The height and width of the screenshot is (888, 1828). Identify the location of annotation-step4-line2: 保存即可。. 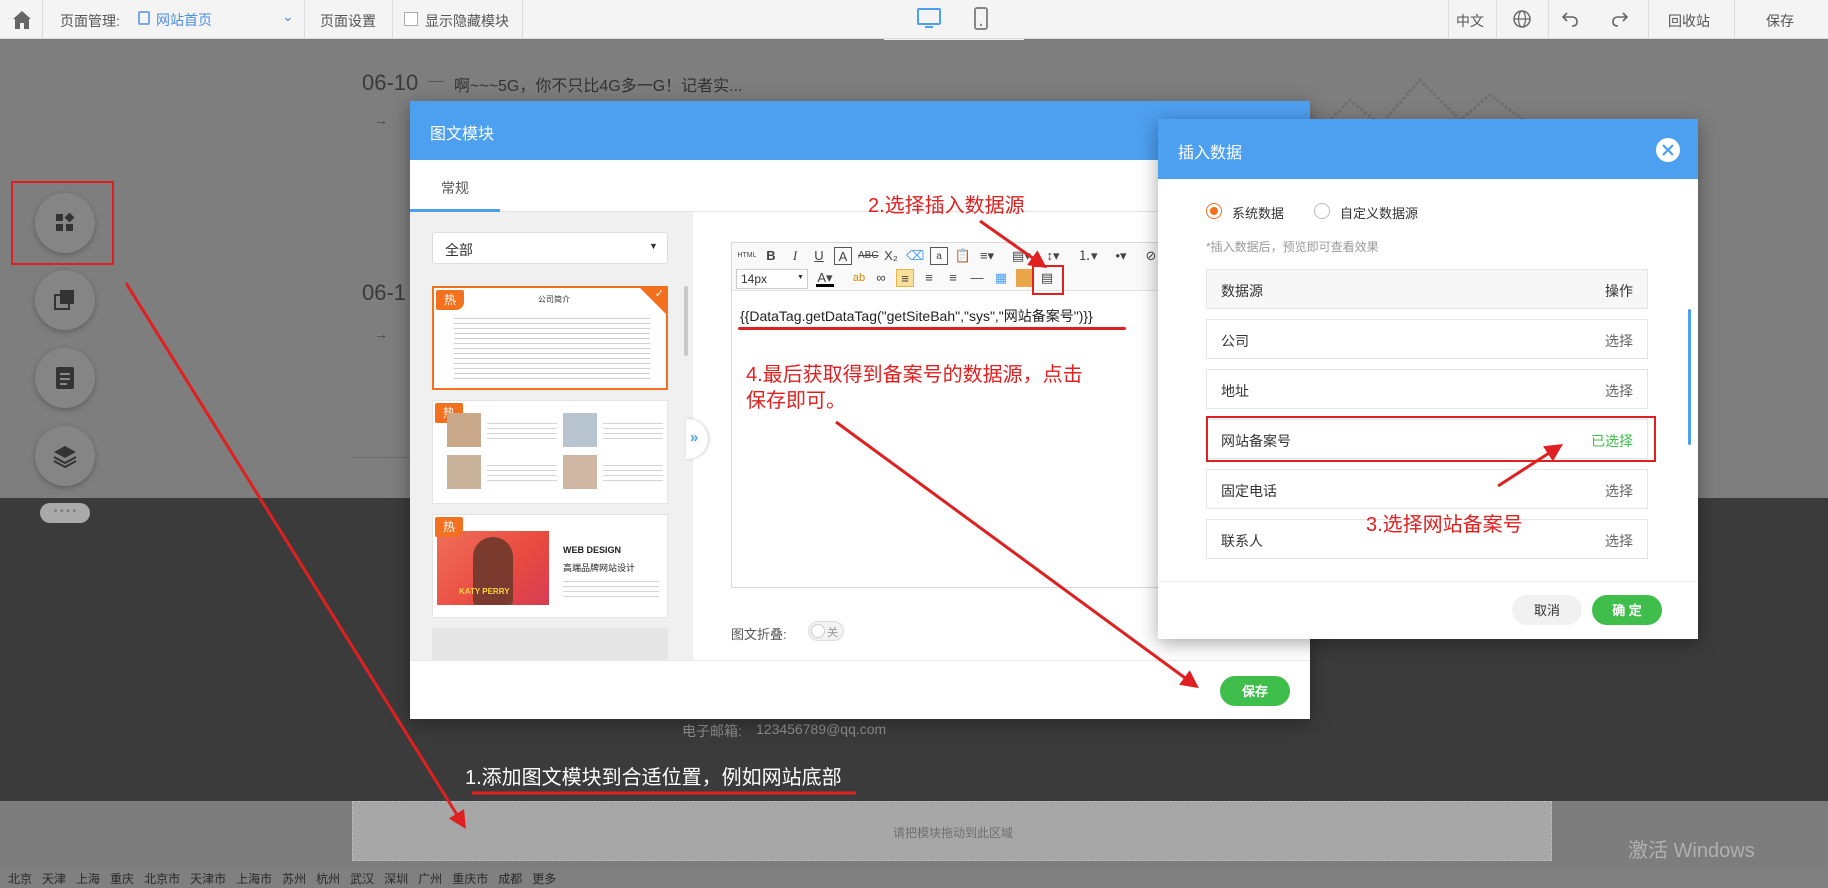
(796, 401).